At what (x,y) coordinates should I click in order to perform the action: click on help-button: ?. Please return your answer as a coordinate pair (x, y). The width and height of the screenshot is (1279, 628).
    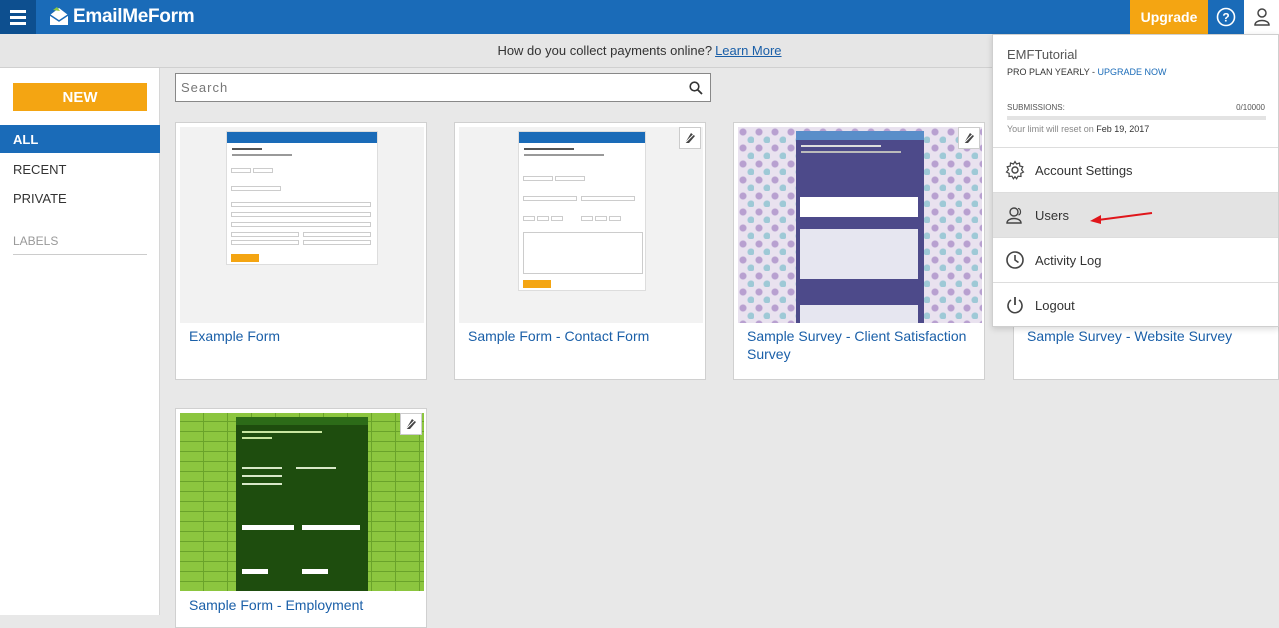
    Looking at the image, I should click on (1226, 17).